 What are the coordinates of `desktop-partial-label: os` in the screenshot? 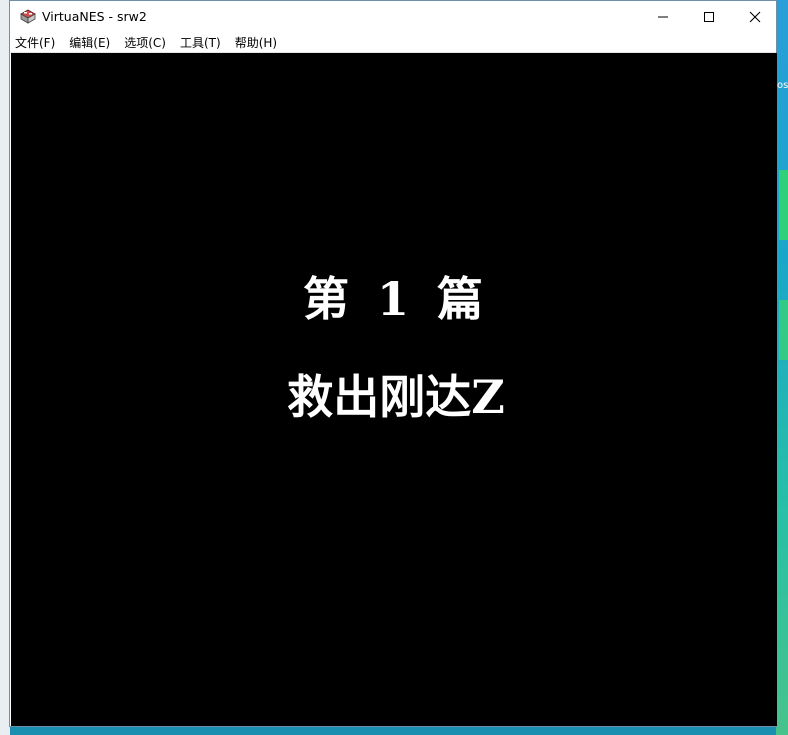 It's located at (782, 85).